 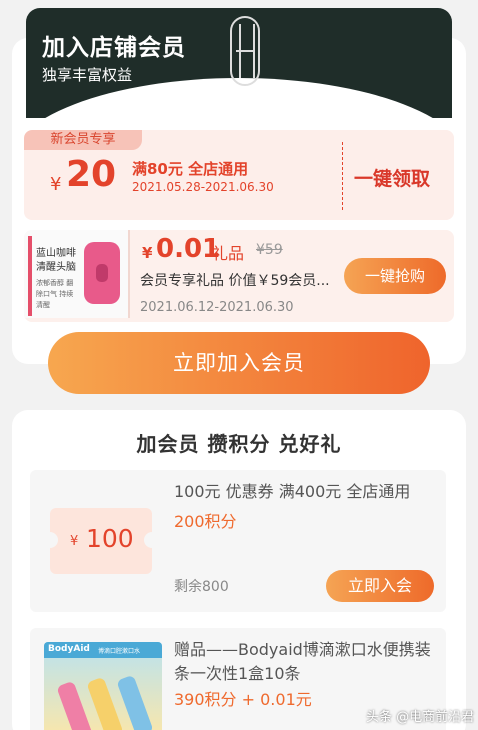 What do you see at coordinates (56, 184) in the screenshot?
I see `coupon-currency: ¥` at bounding box center [56, 184].